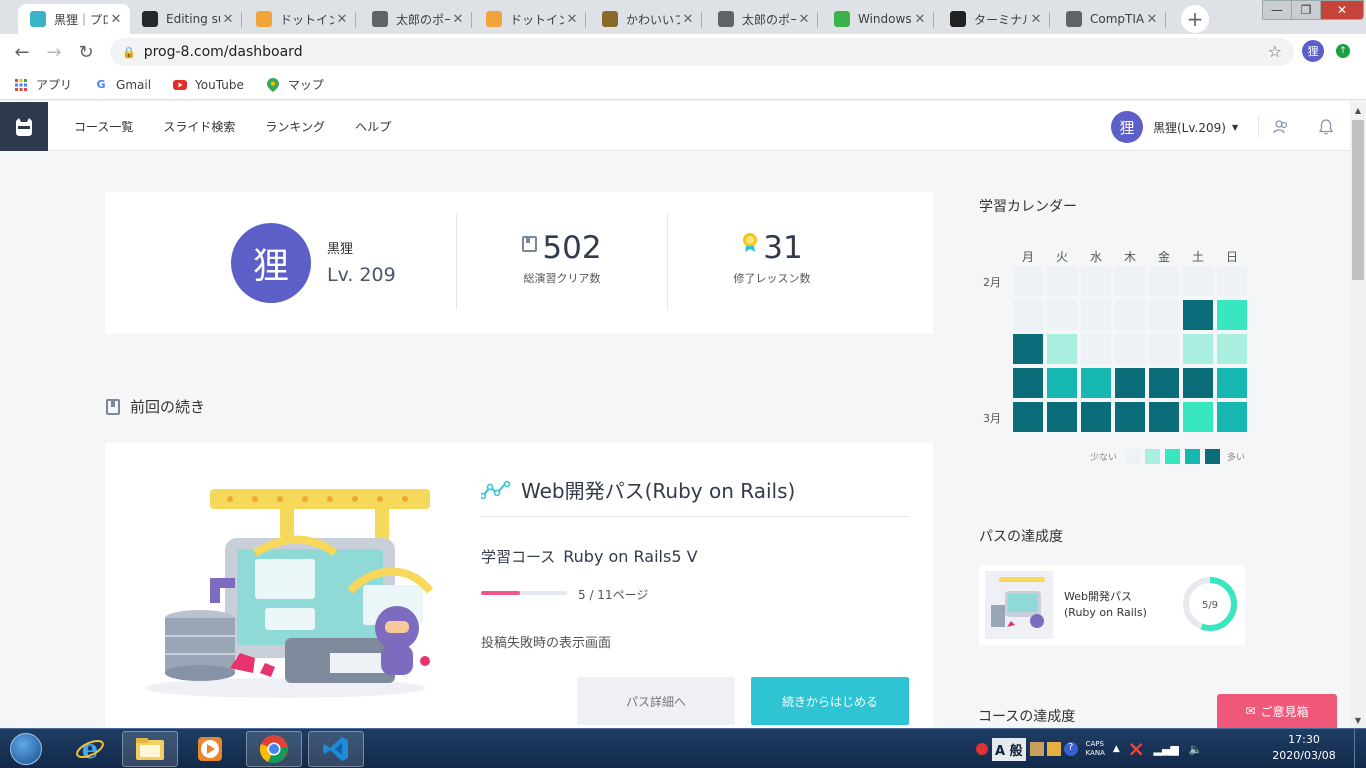 This screenshot has height=768, width=1366. I want to click on address-bar: 🔒 prog-8.com/dashboard ☆, so click(702, 52).